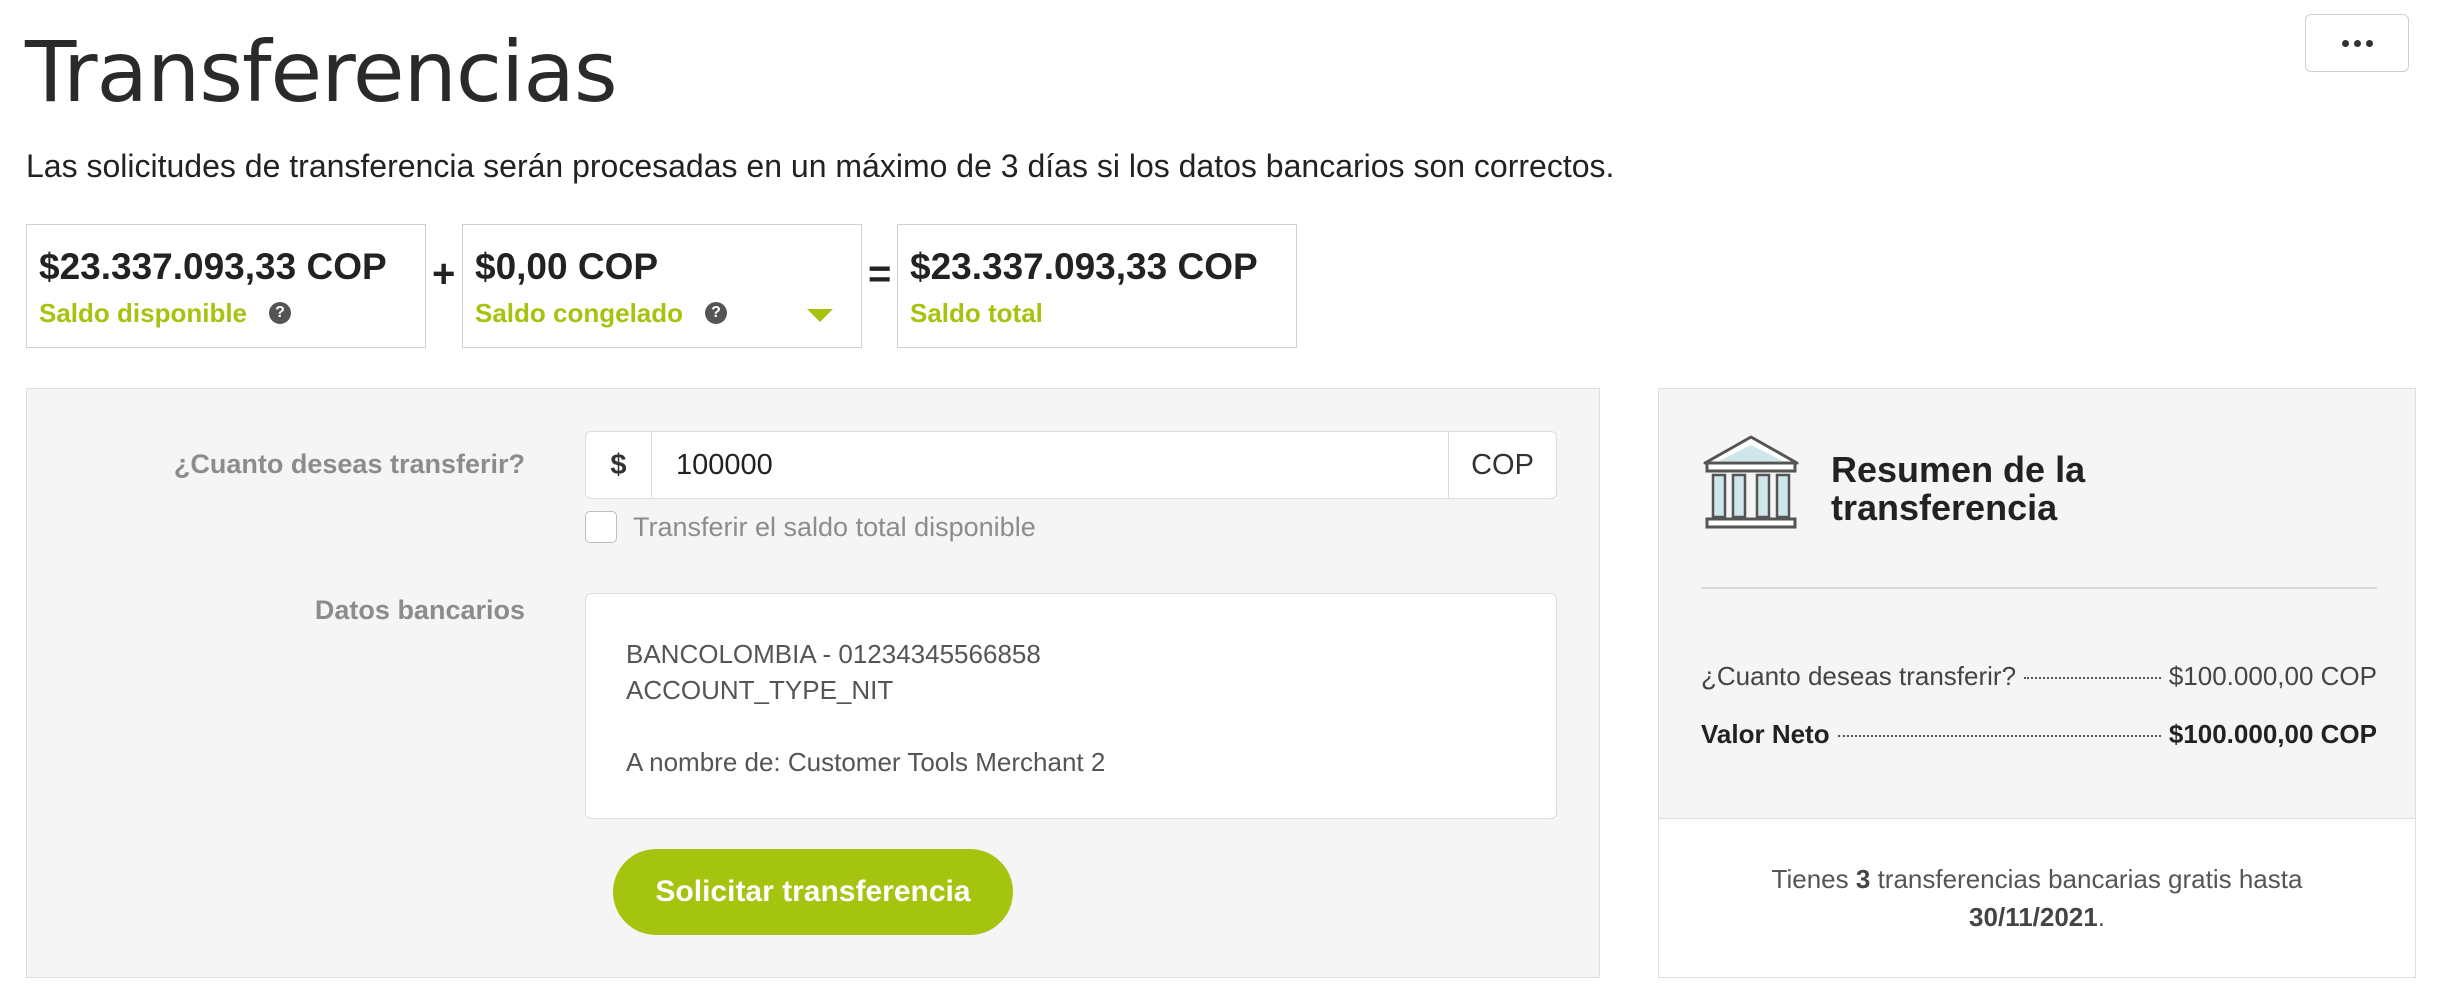 The height and width of the screenshot is (1008, 2438). What do you see at coordinates (2090, 879) in the screenshot?
I see `free-transfers-text: transferencias bancarias gratis hasta` at bounding box center [2090, 879].